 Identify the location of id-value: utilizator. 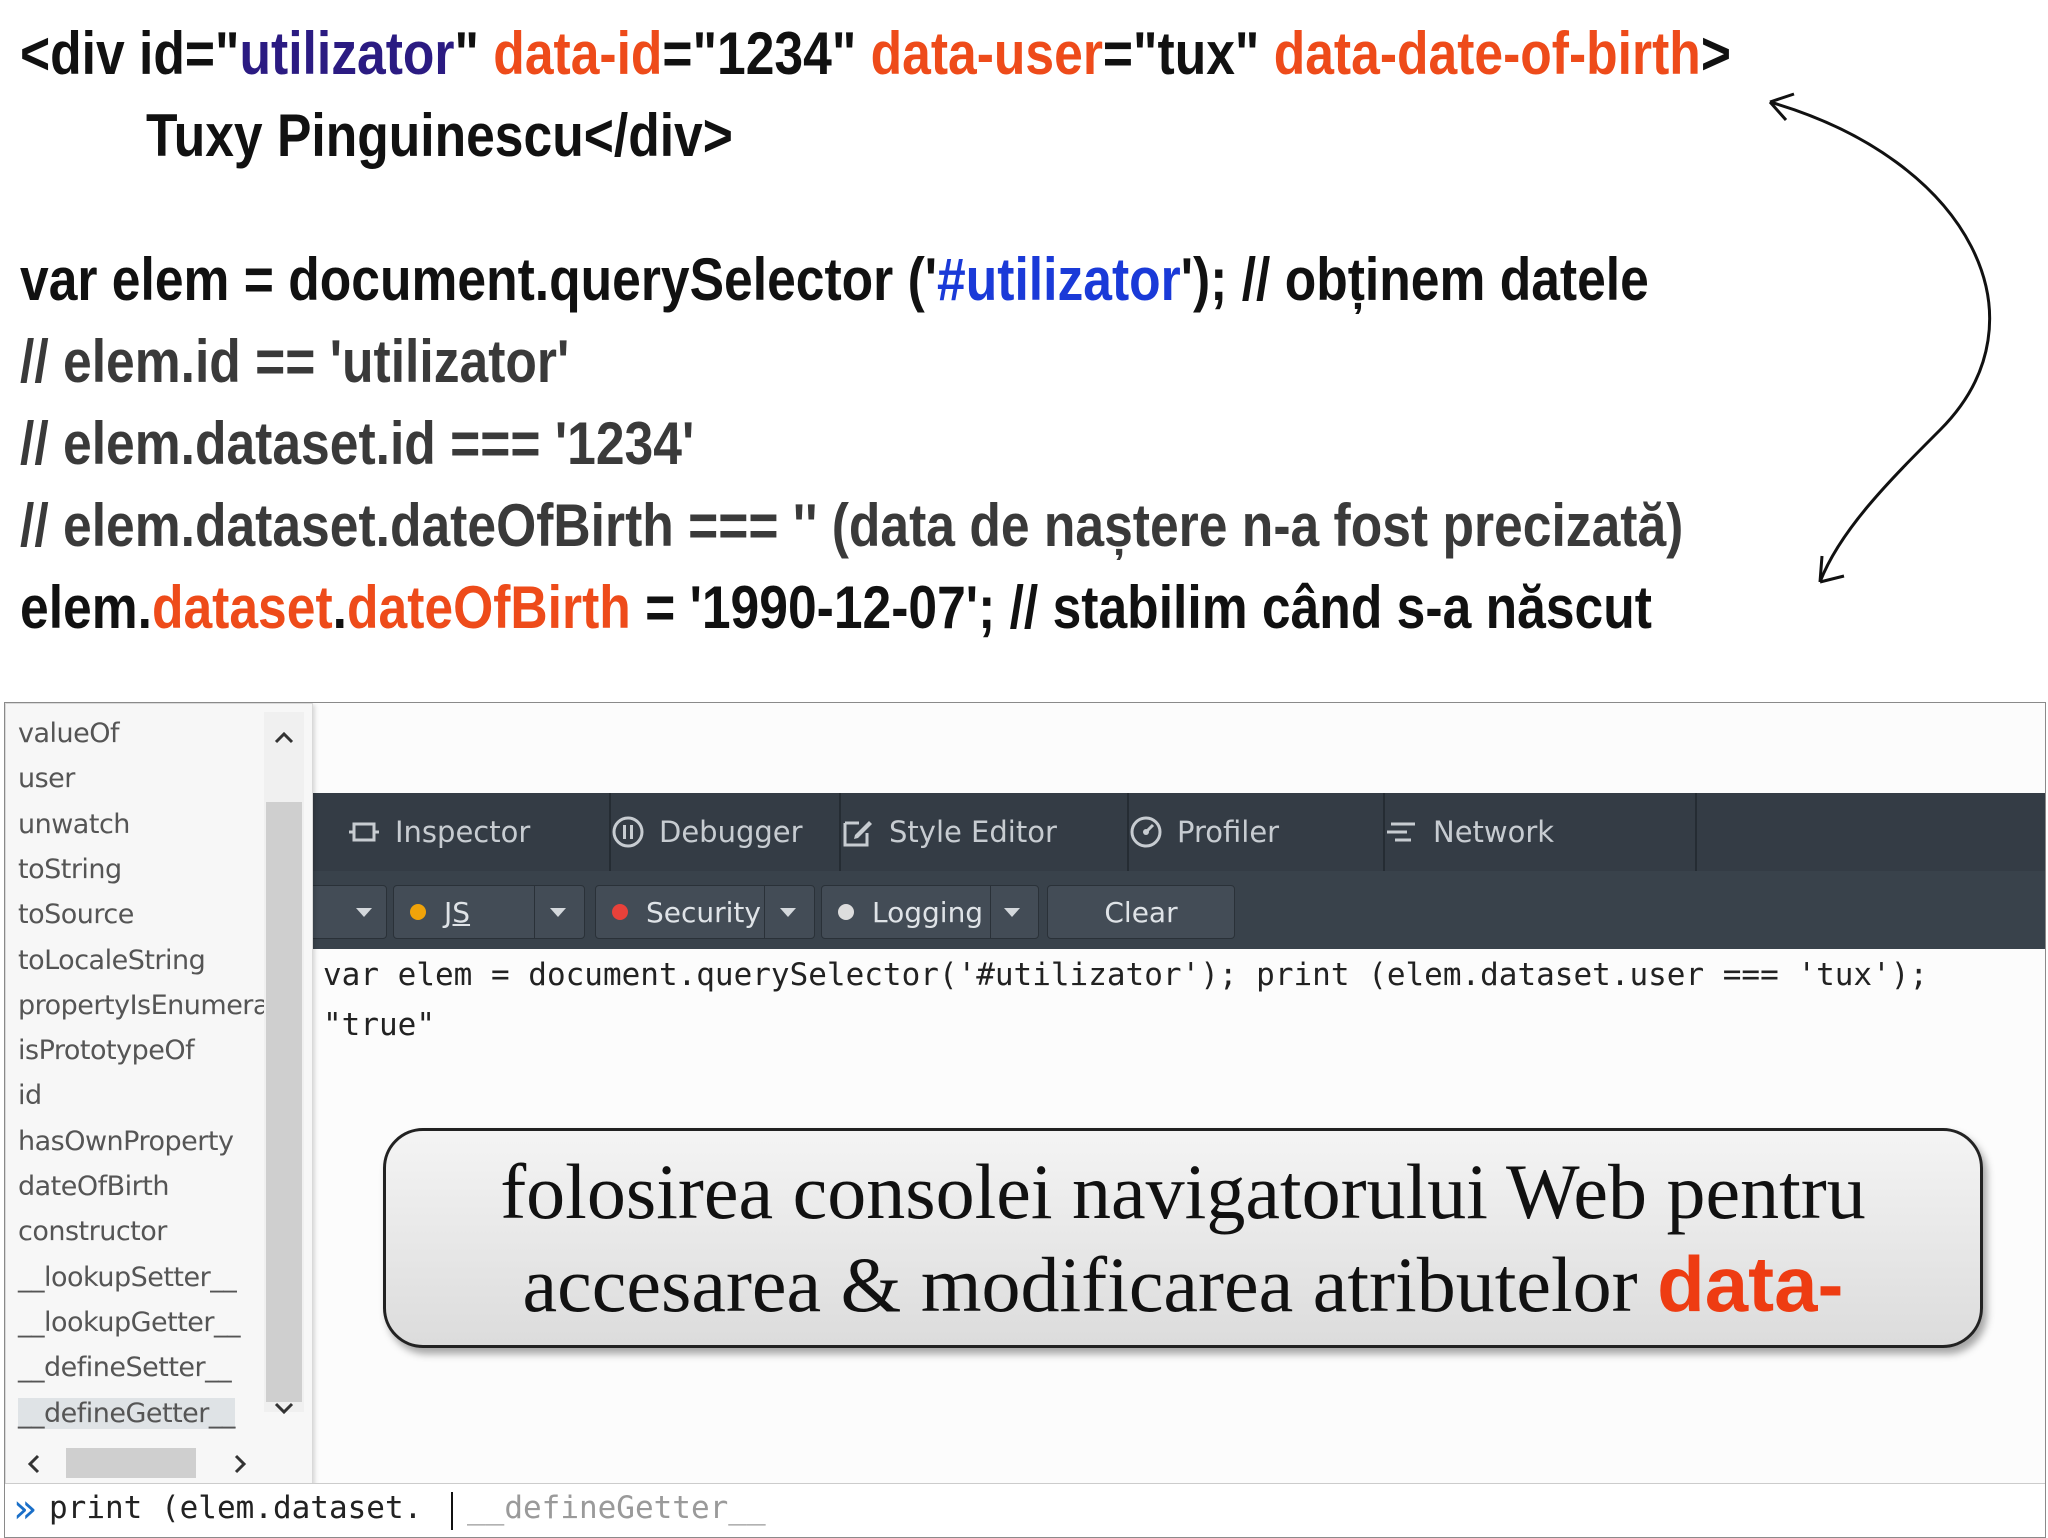
(347, 53).